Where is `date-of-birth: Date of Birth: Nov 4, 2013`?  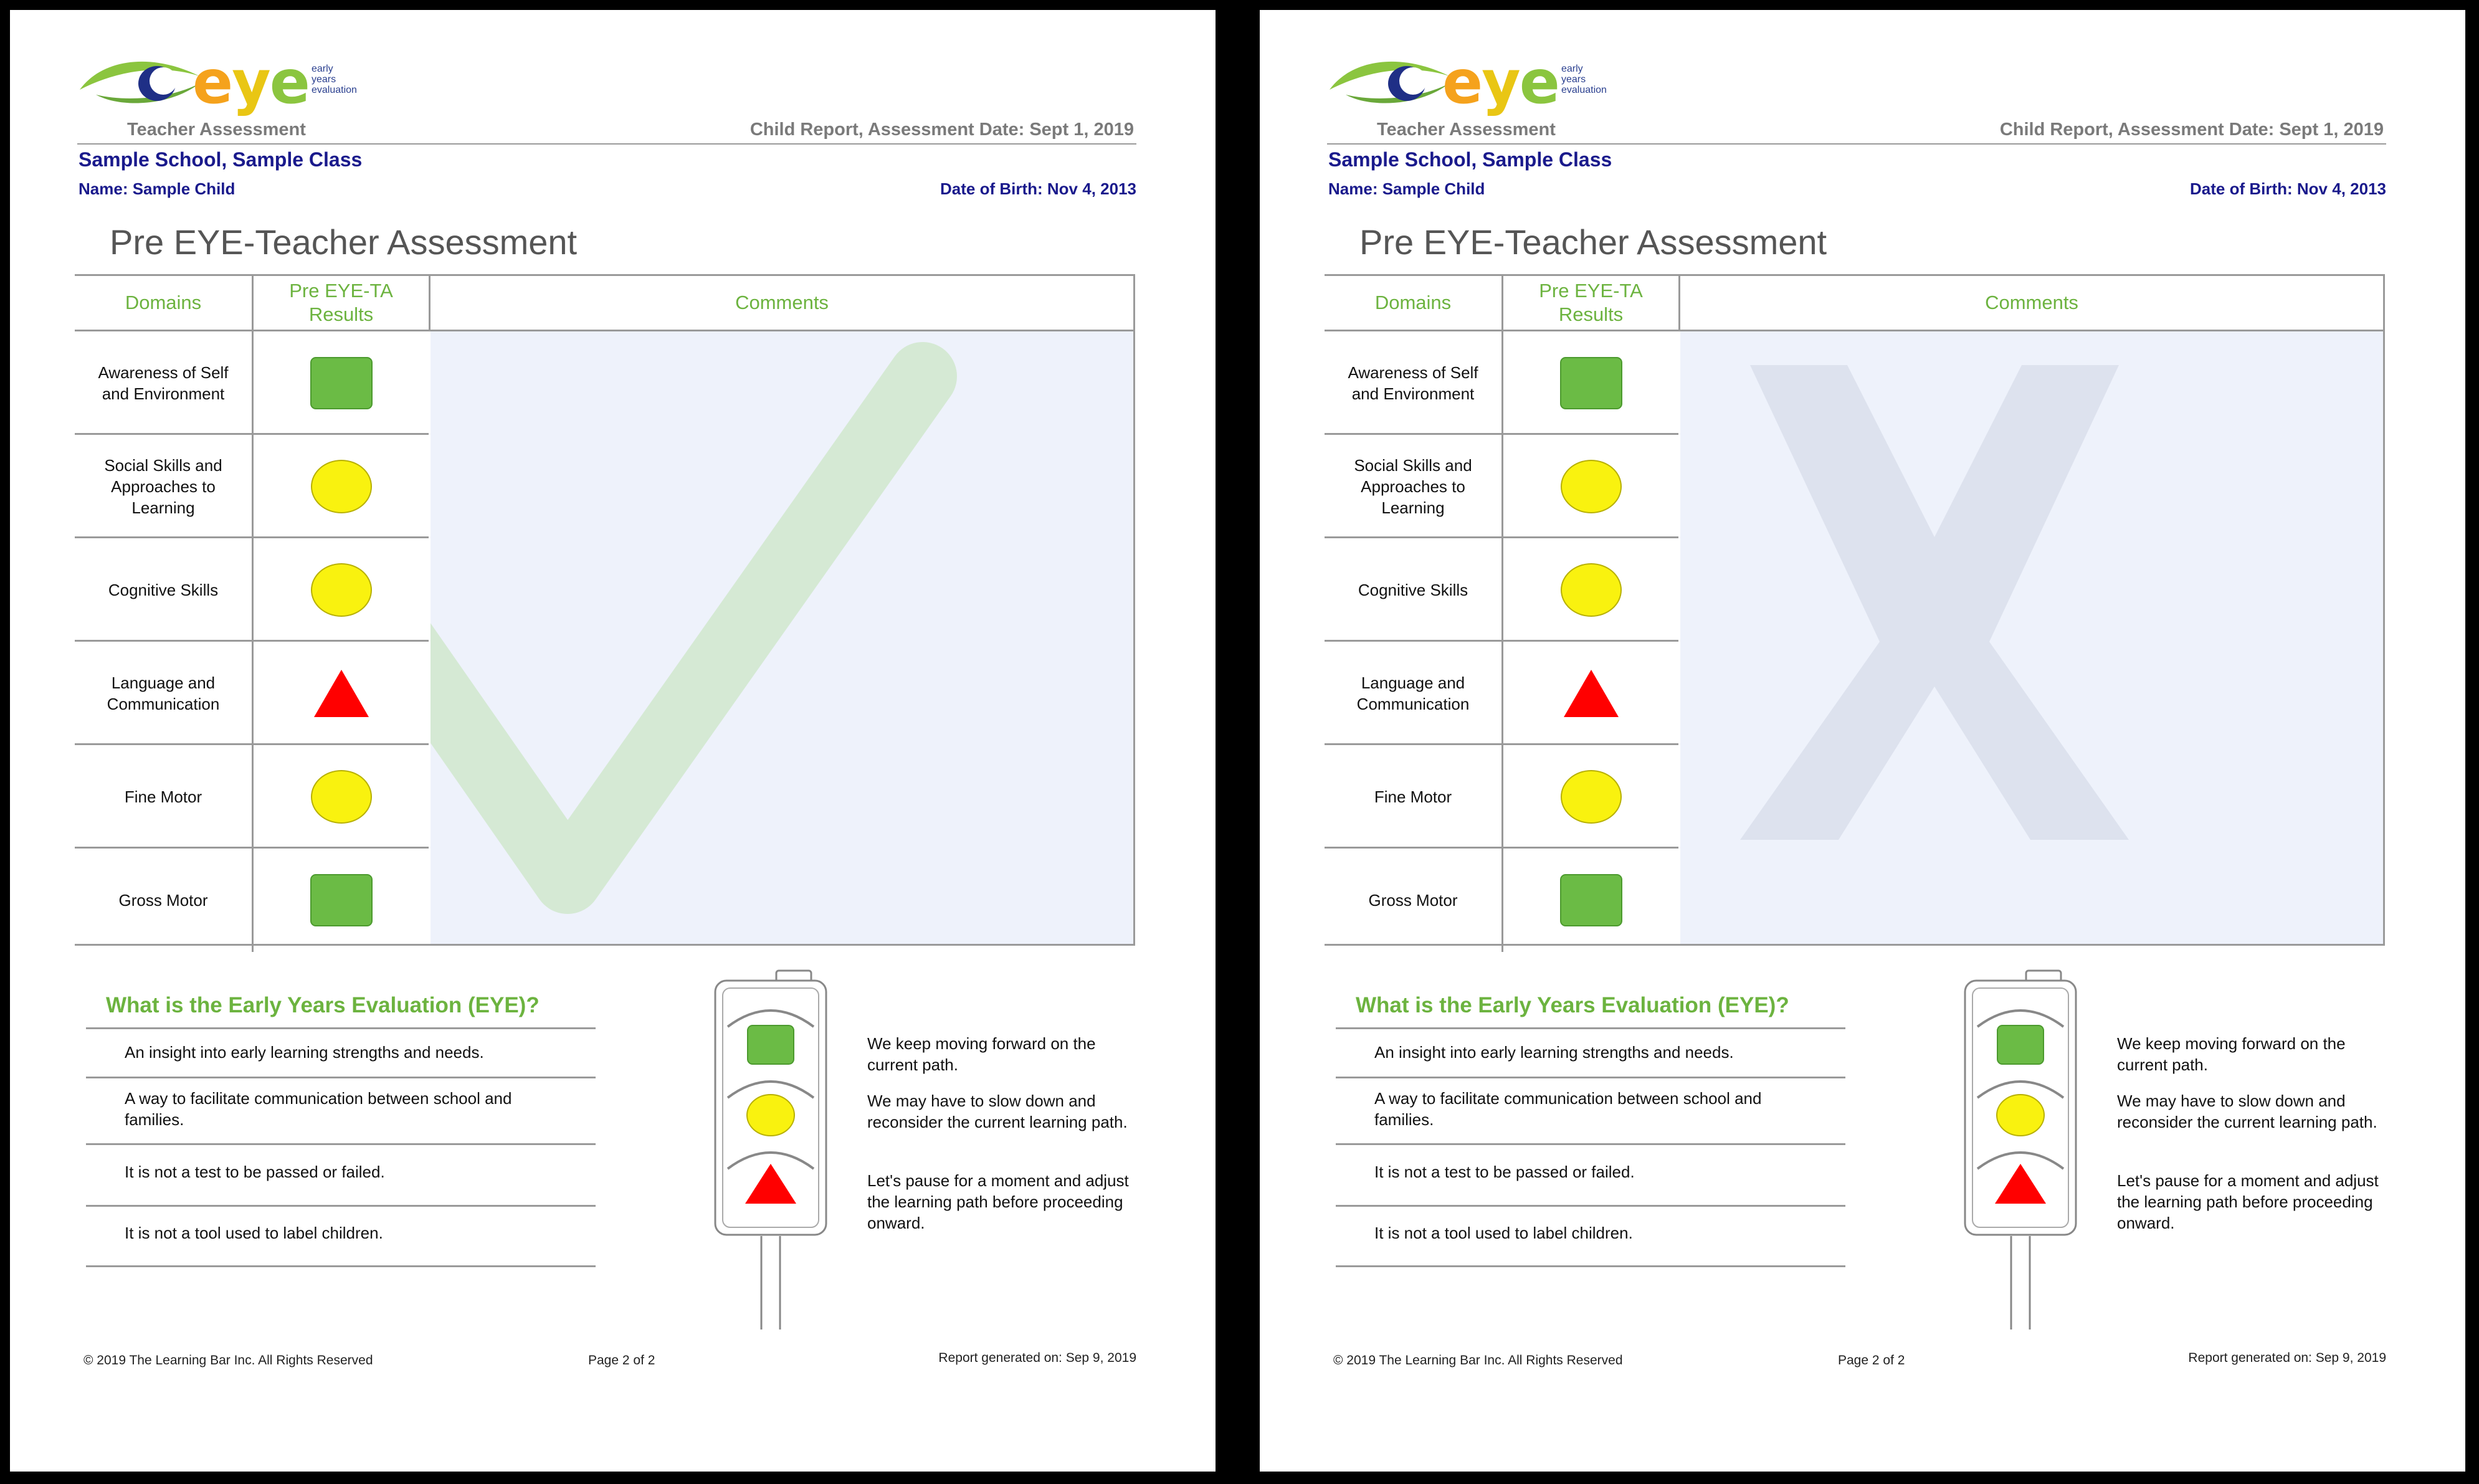
date-of-birth: Date of Birth: Nov 4, 2013 is located at coordinates (1038, 188).